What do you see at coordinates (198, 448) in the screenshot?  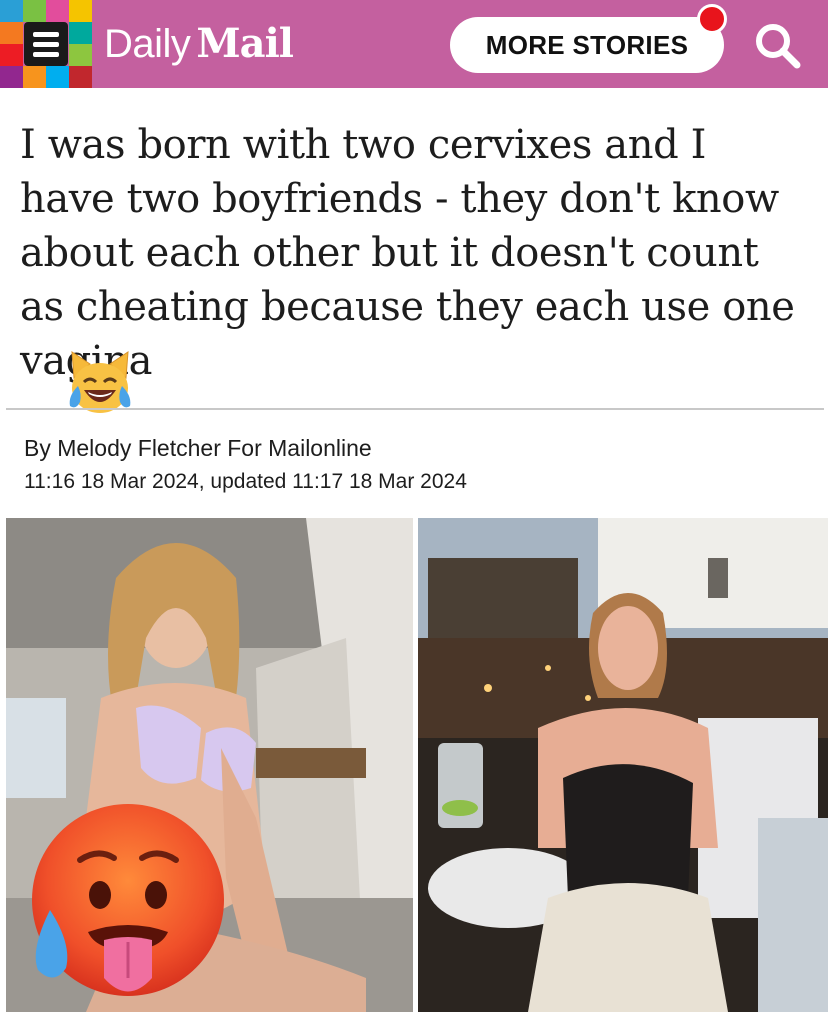 I see `article-byline: By Melody Fletcher For Mailonline` at bounding box center [198, 448].